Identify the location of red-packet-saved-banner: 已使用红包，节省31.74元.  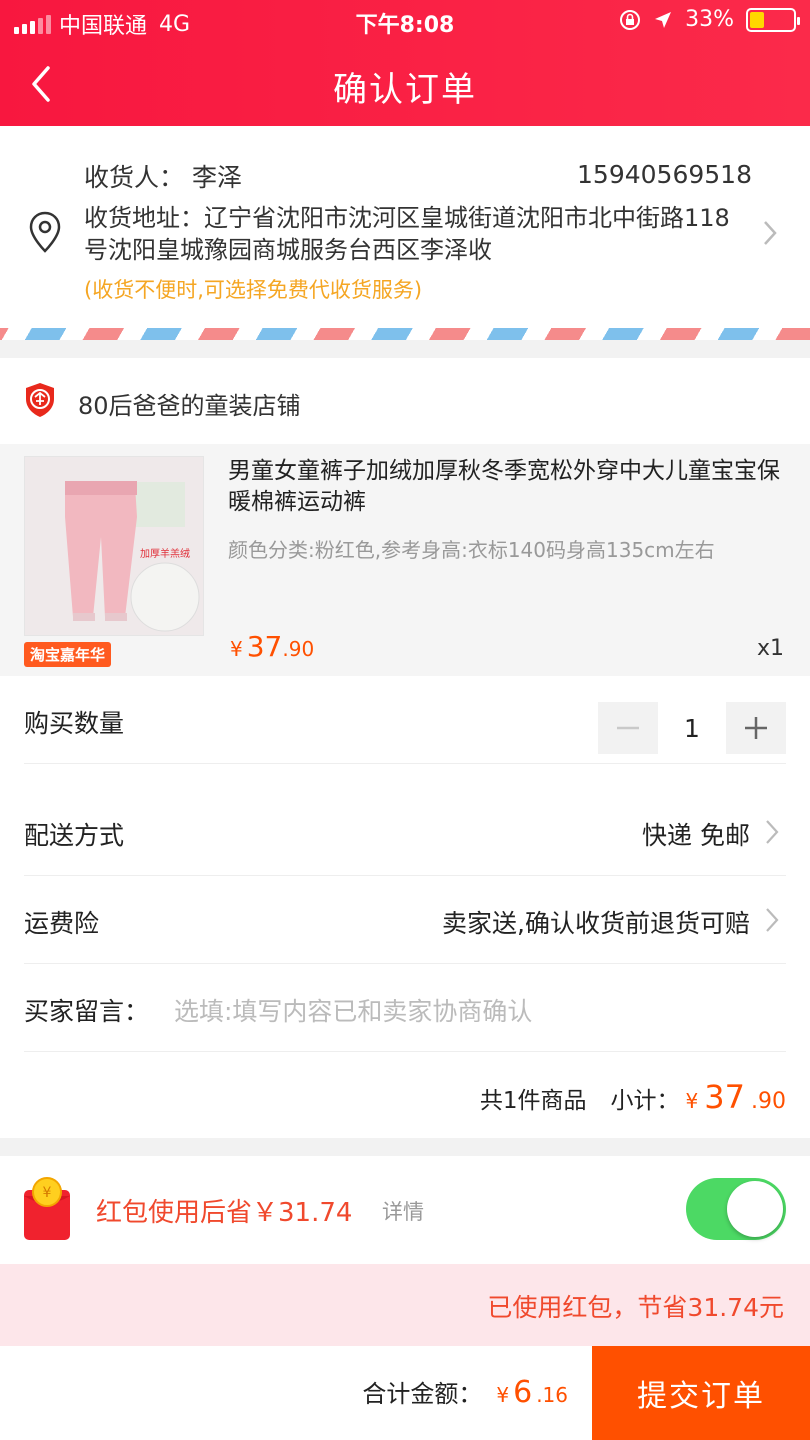
(405, 1305).